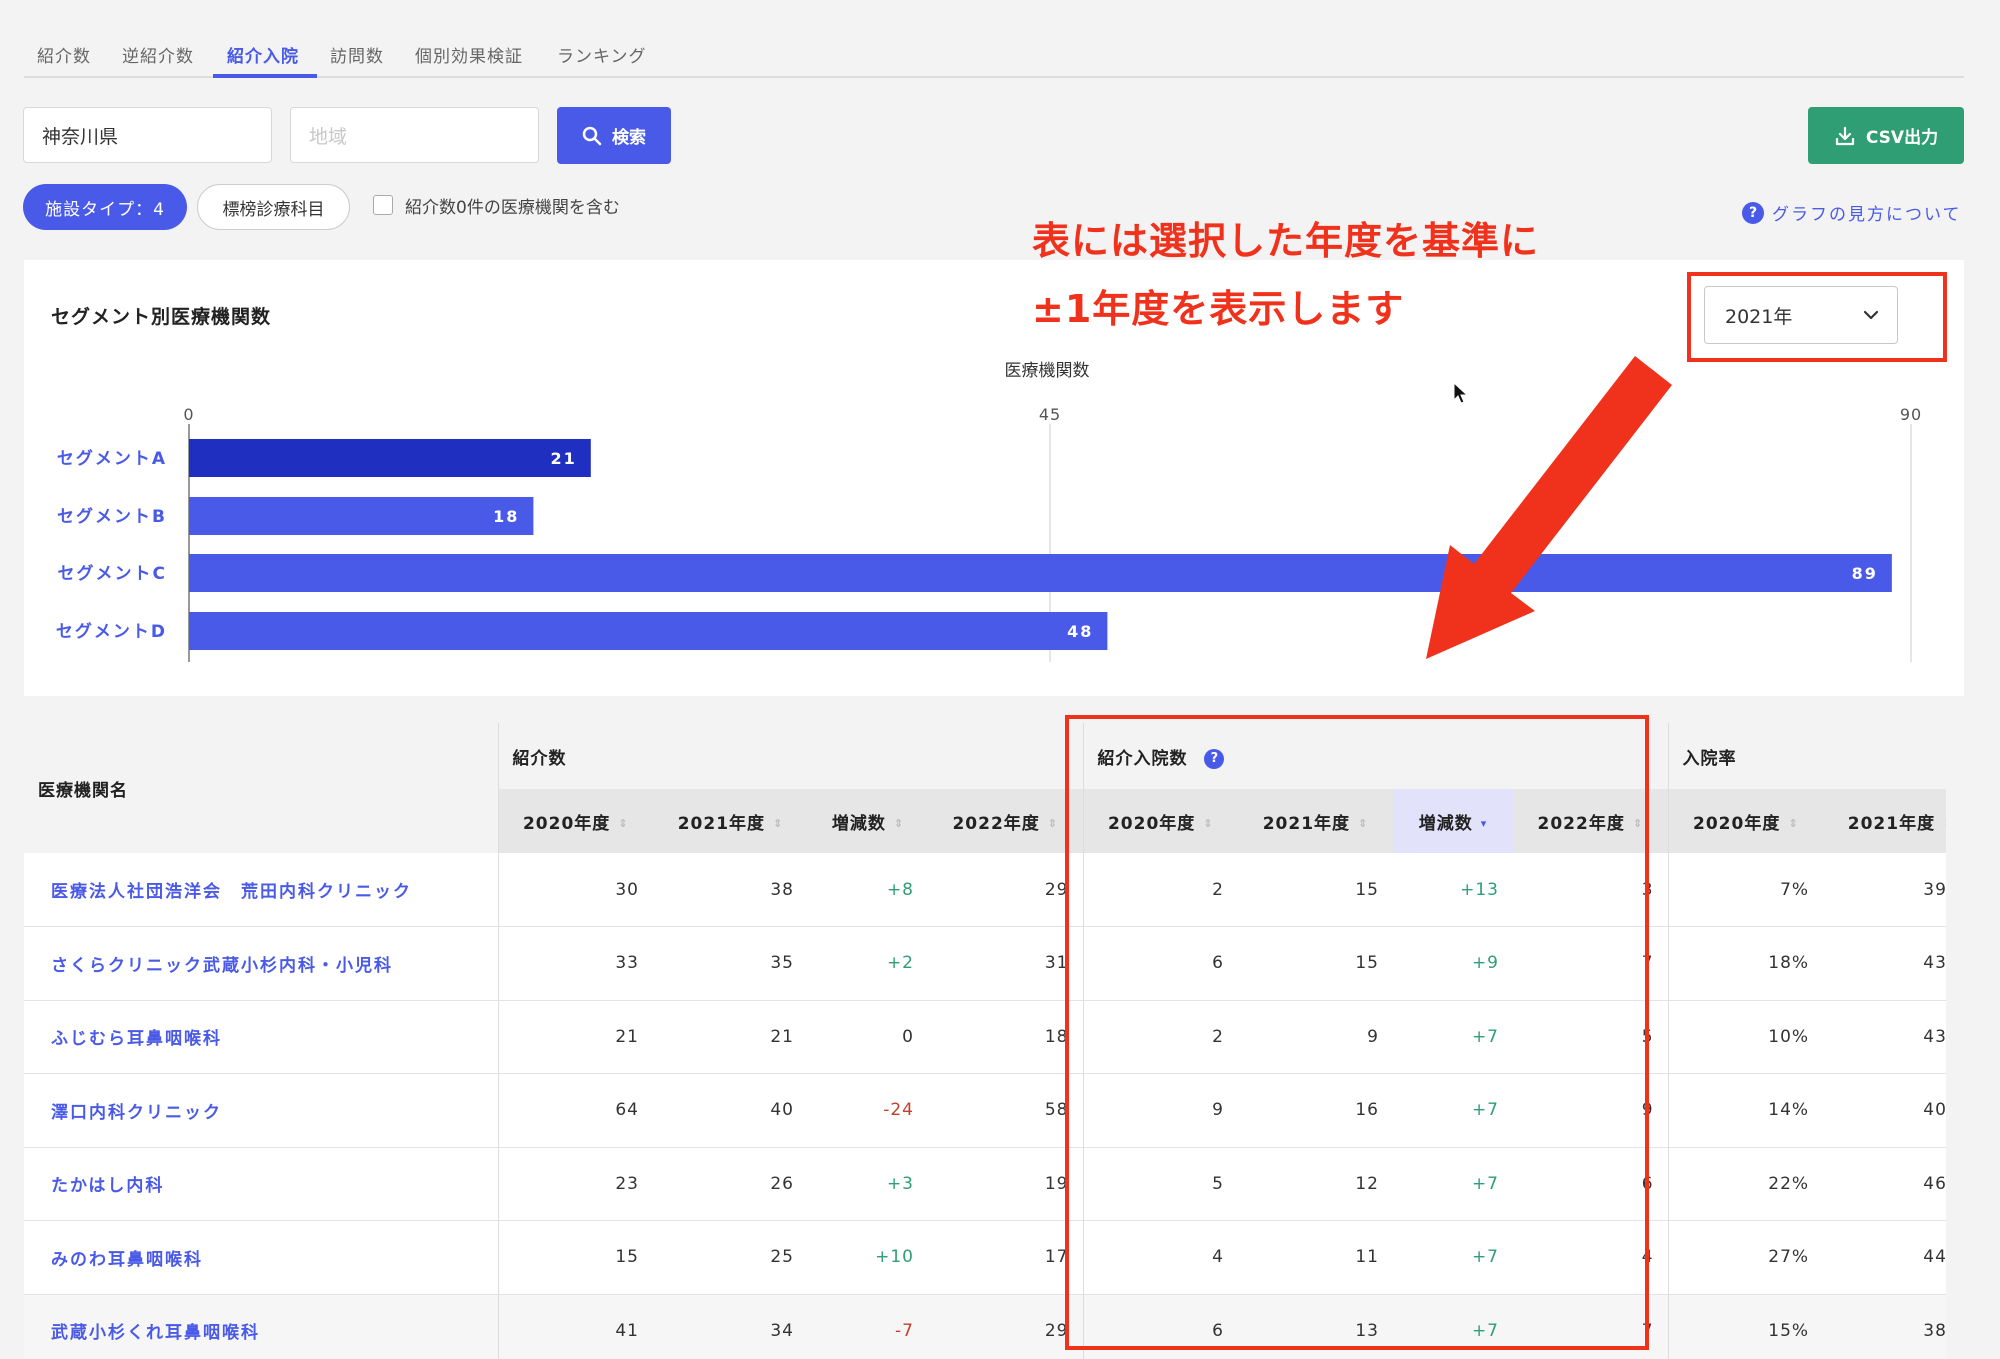 Image resolution: width=2000 pixels, height=1359 pixels. Describe the element at coordinates (730, 963) in the screenshot. I see `table-cell: 35` at that location.